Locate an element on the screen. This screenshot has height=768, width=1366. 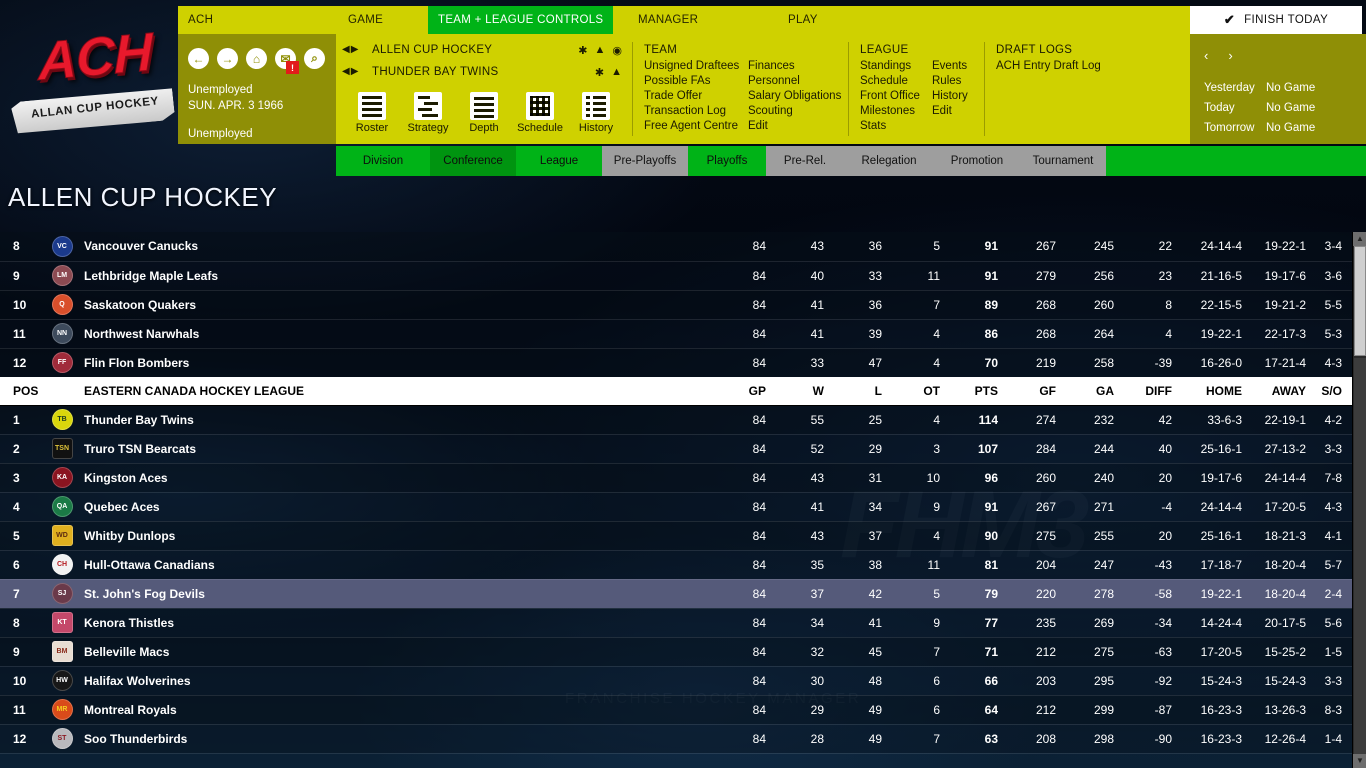
forward-arrow-icon: → is located at coordinates (227, 58).